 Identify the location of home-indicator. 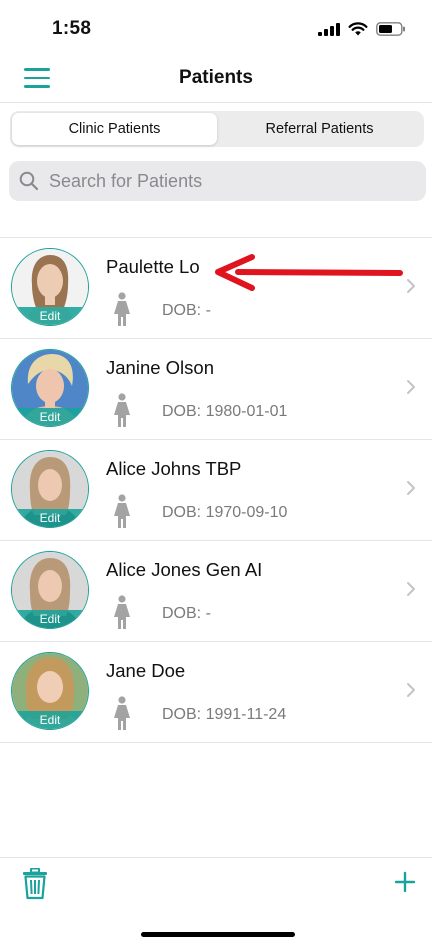
(218, 934).